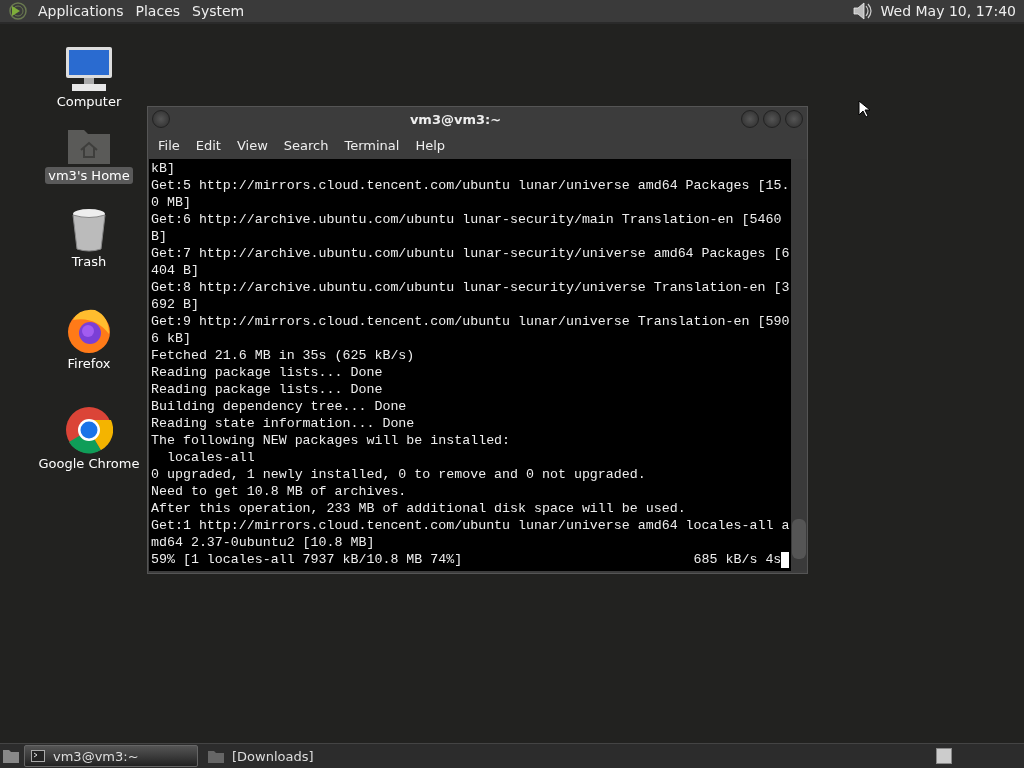 This screenshot has height=768, width=1024. I want to click on trash-icon, so click(89, 229).